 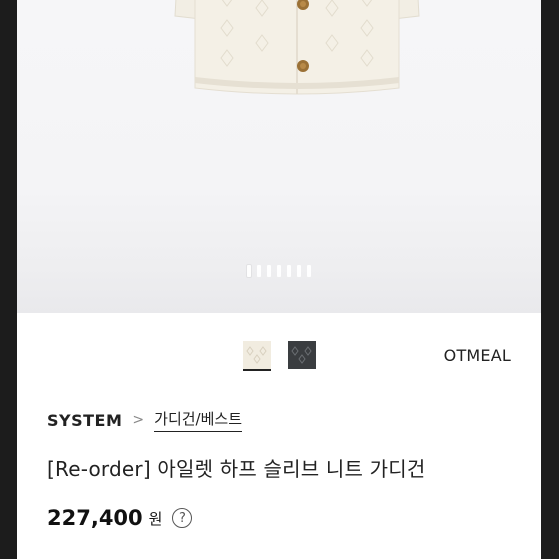 What do you see at coordinates (138, 420) in the screenshot?
I see `chevron-right-icon: >` at bounding box center [138, 420].